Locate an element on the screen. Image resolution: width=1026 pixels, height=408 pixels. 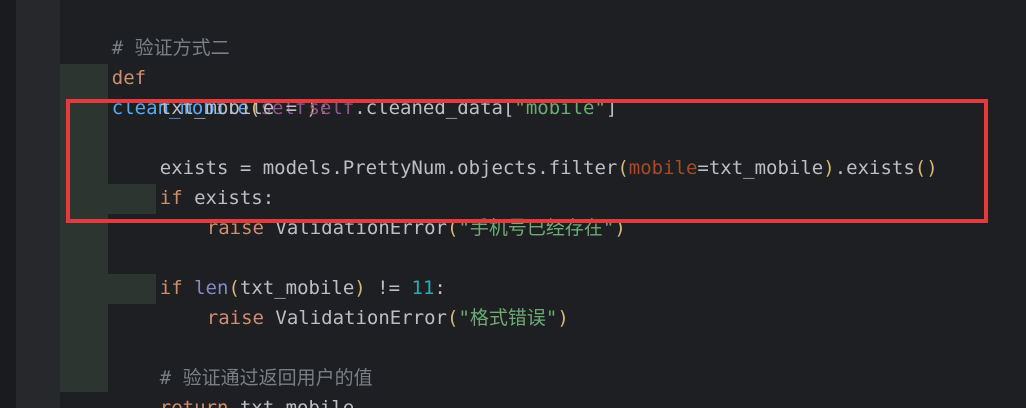
code-text: txt_mobile is located at coordinates (291, 402).